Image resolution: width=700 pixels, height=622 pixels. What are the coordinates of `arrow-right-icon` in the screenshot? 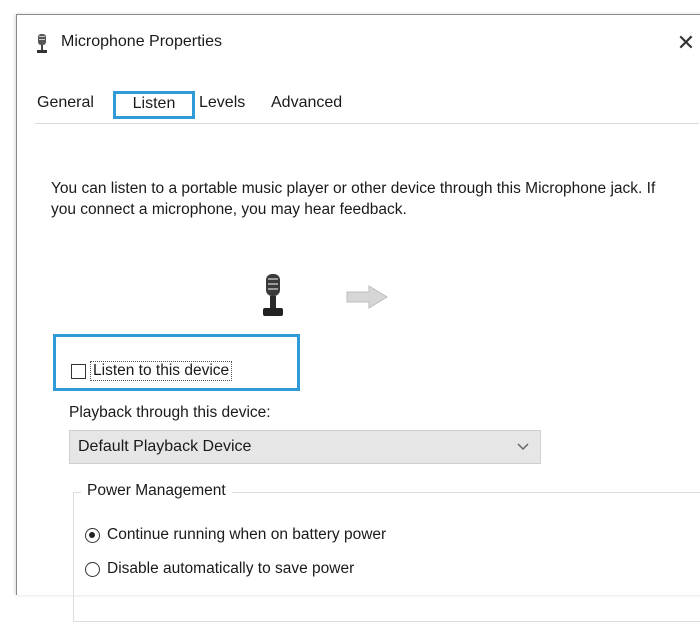 It's located at (367, 297).